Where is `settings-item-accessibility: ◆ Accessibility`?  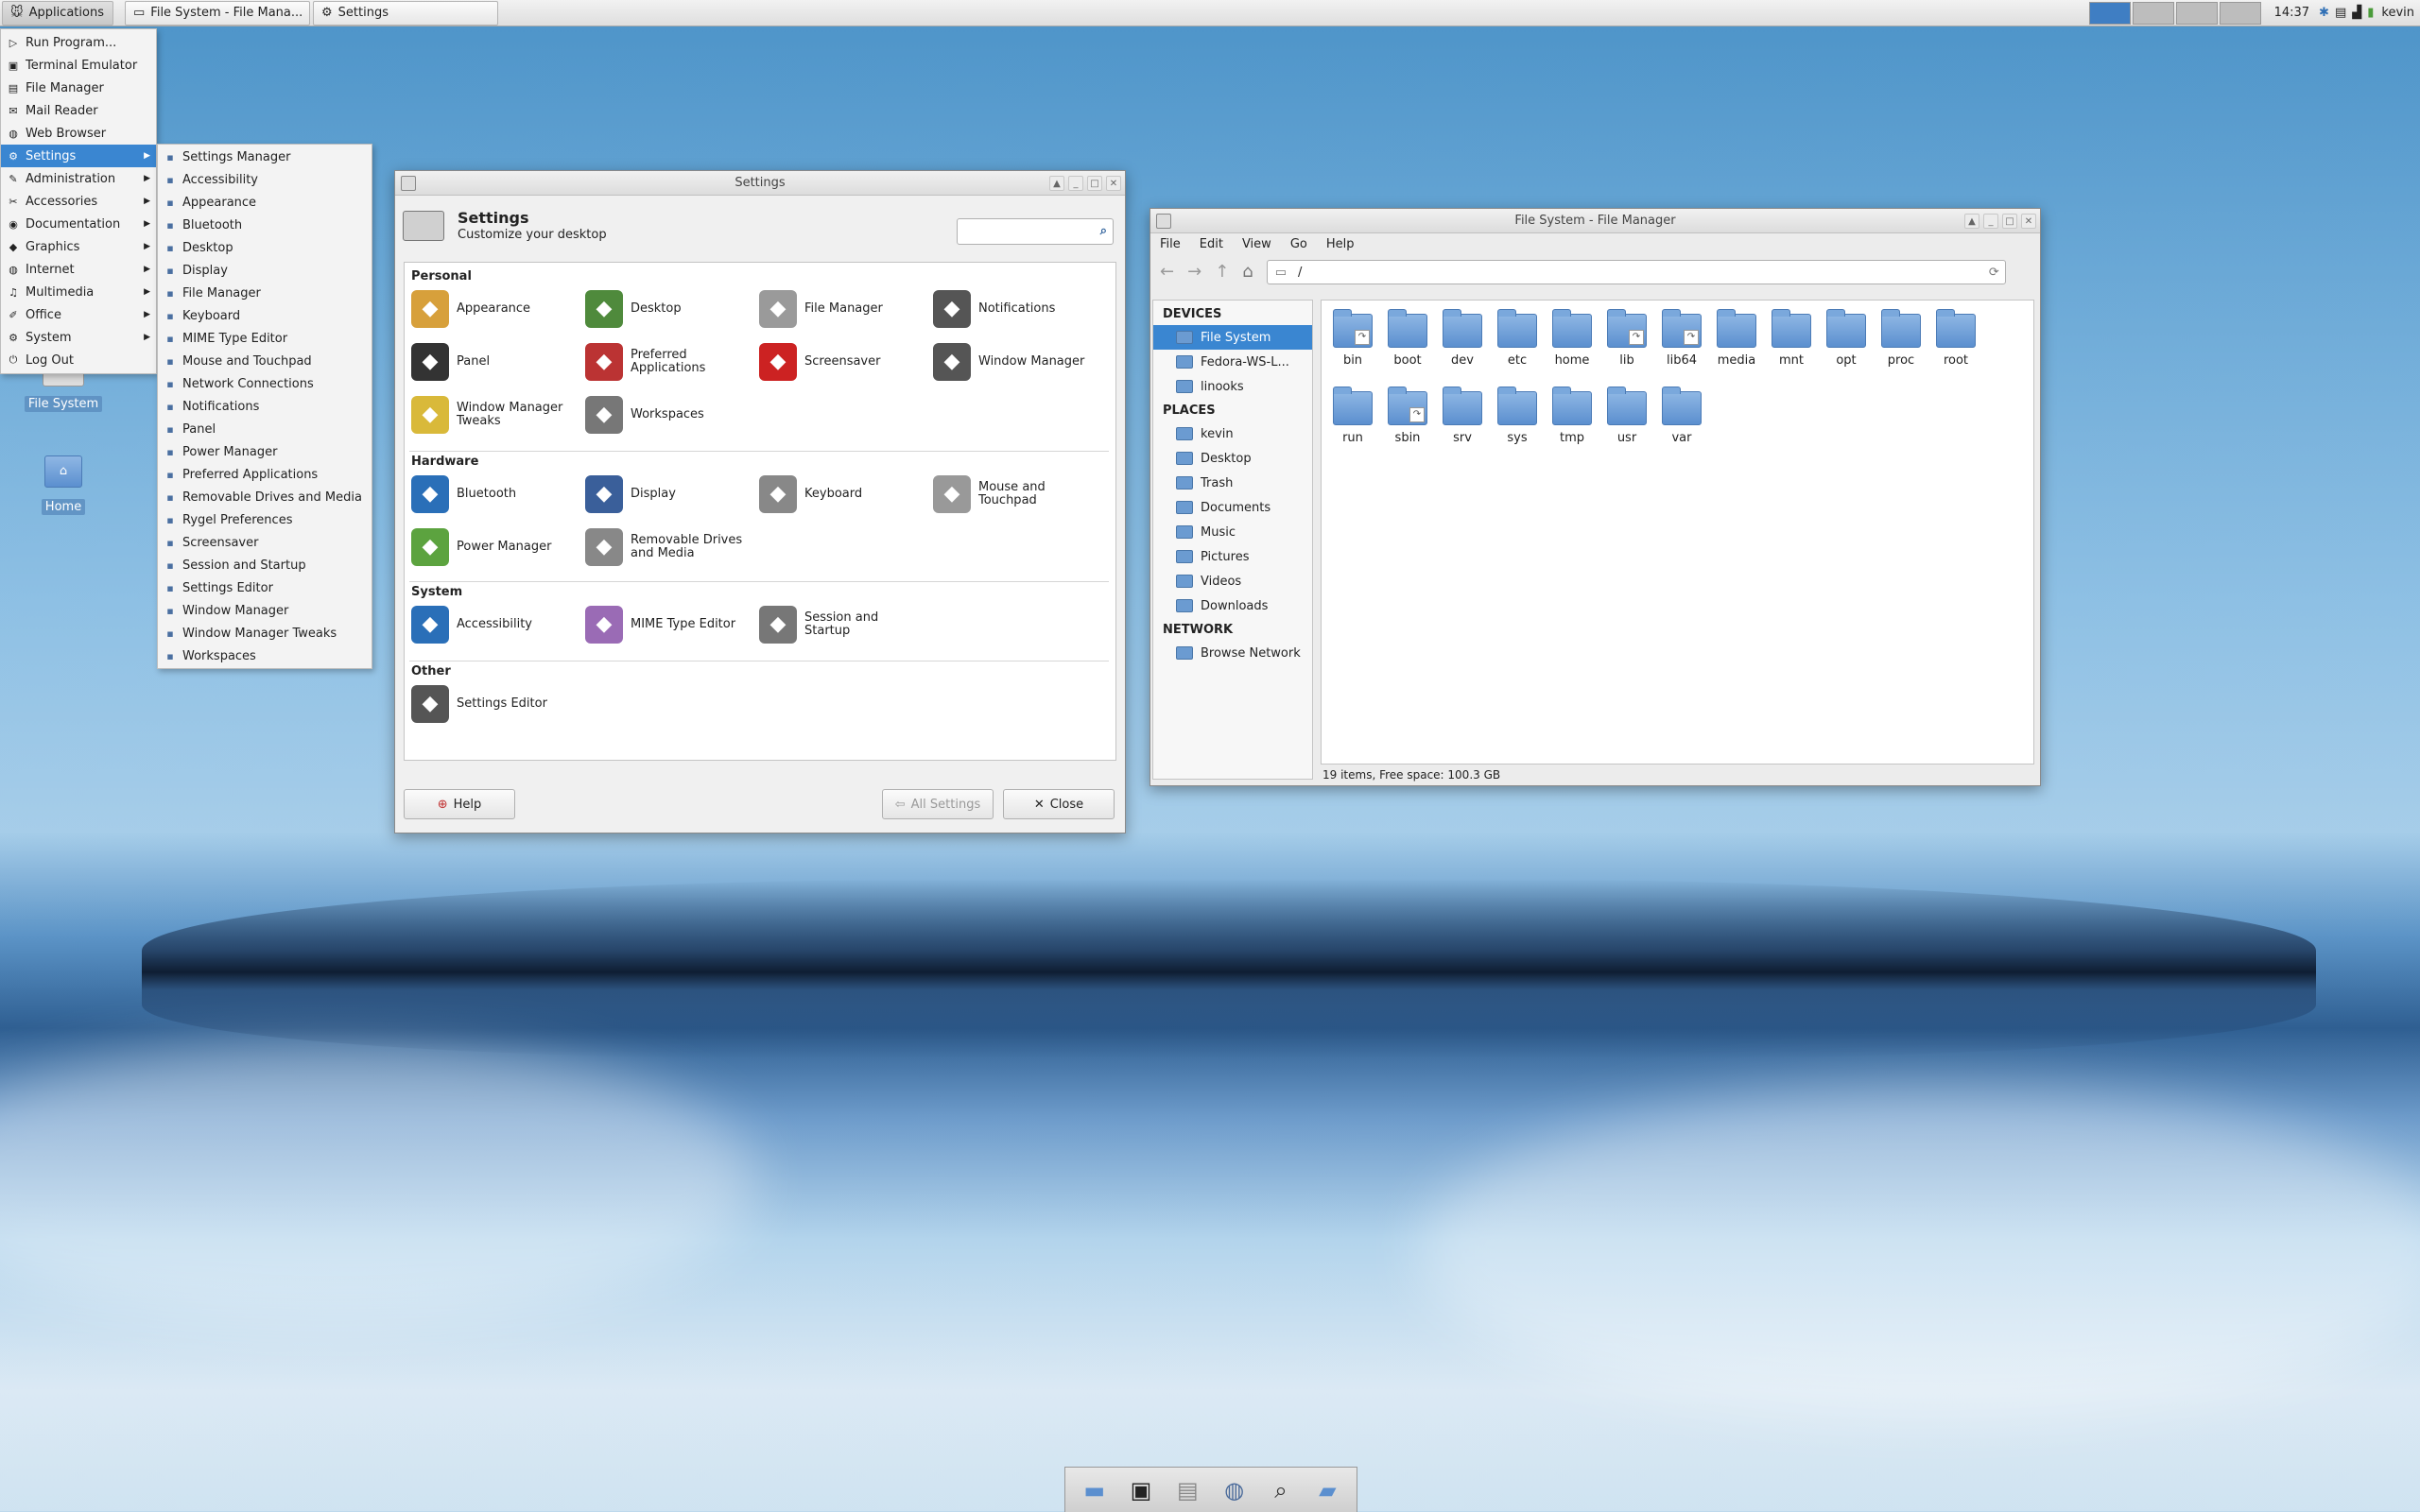
settings-item-accessibility: ◆ Accessibility is located at coordinates (496, 625).